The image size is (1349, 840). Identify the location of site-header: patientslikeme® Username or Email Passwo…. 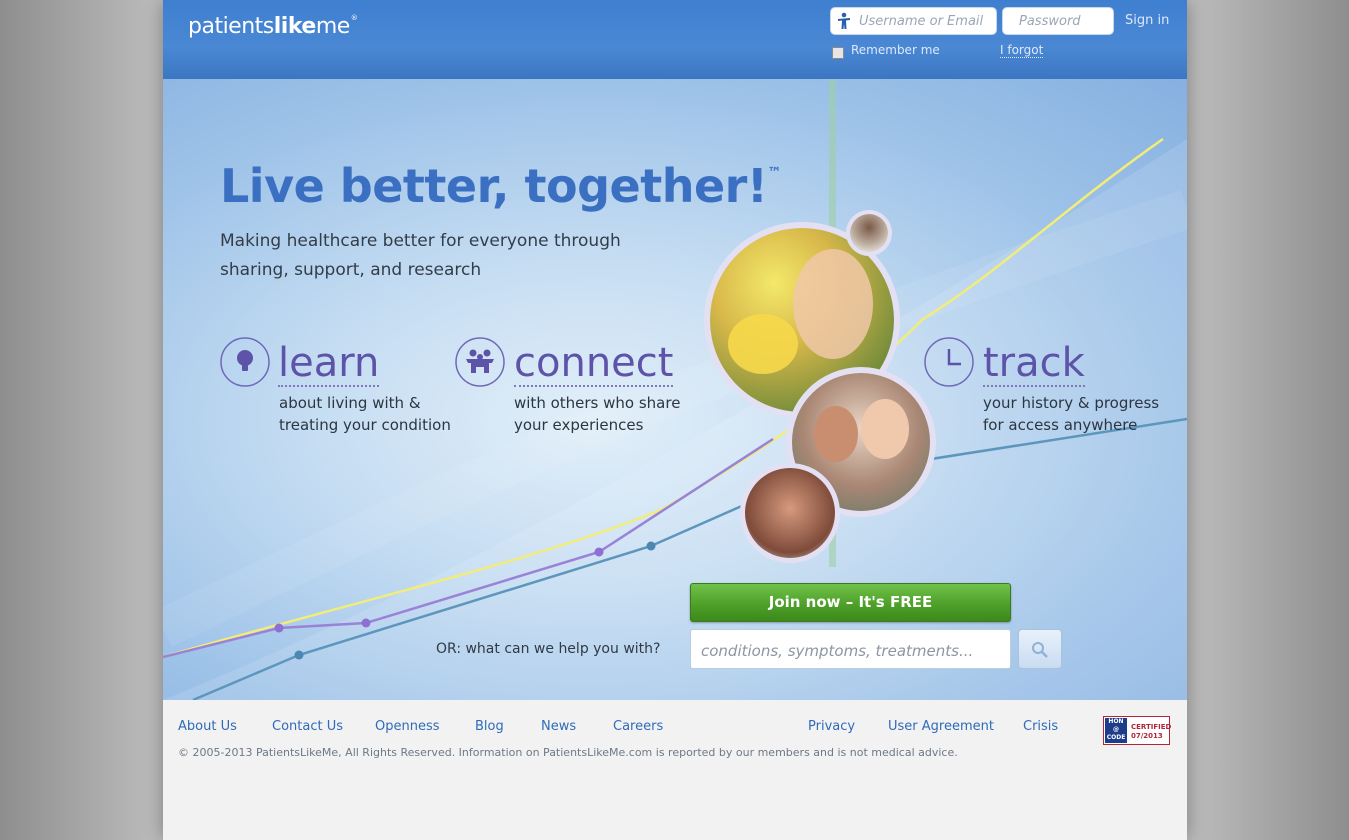
(675, 39).